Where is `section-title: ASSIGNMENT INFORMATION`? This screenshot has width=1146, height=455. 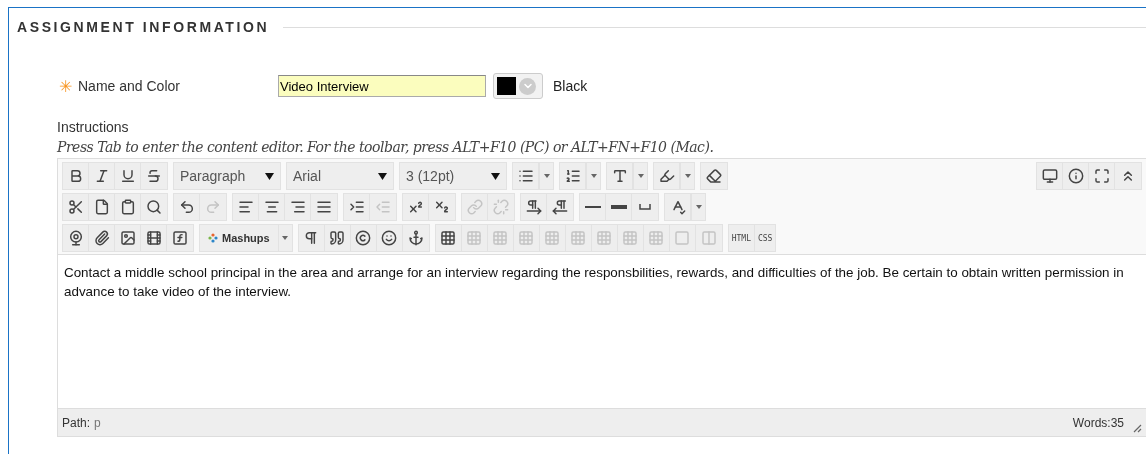
section-title: ASSIGNMENT INFORMATION is located at coordinates (143, 27).